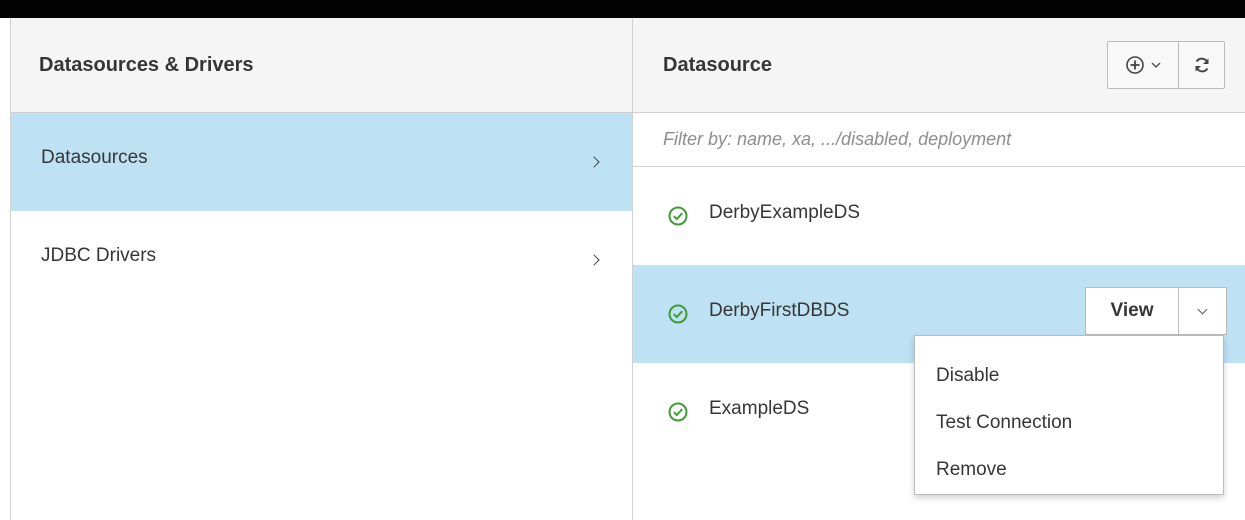  What do you see at coordinates (779, 310) in the screenshot?
I see `datasource-name: DerbyFirstDBDS` at bounding box center [779, 310].